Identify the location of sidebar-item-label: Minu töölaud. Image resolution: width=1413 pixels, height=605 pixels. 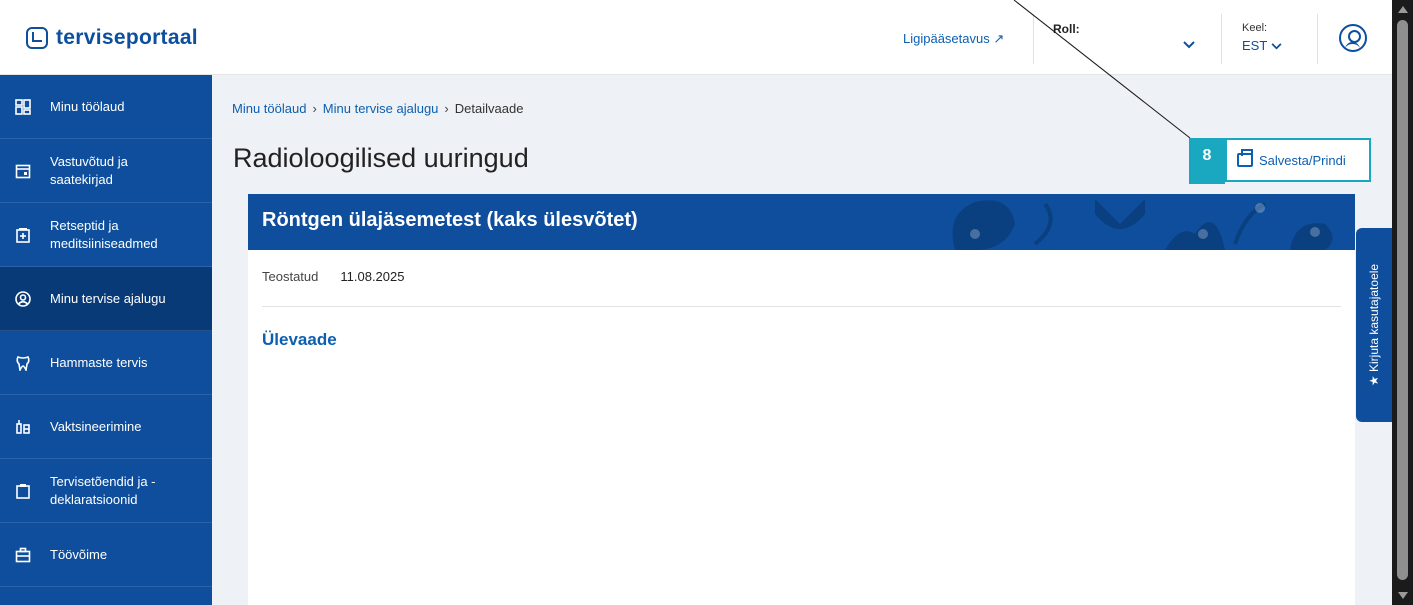
(87, 106).